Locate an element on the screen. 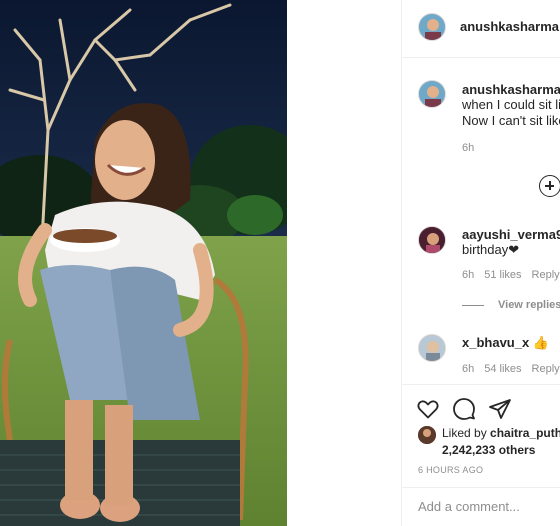 The width and height of the screenshot is (560, 526). view-replies-button: View replies ( is located at coordinates (529, 305).